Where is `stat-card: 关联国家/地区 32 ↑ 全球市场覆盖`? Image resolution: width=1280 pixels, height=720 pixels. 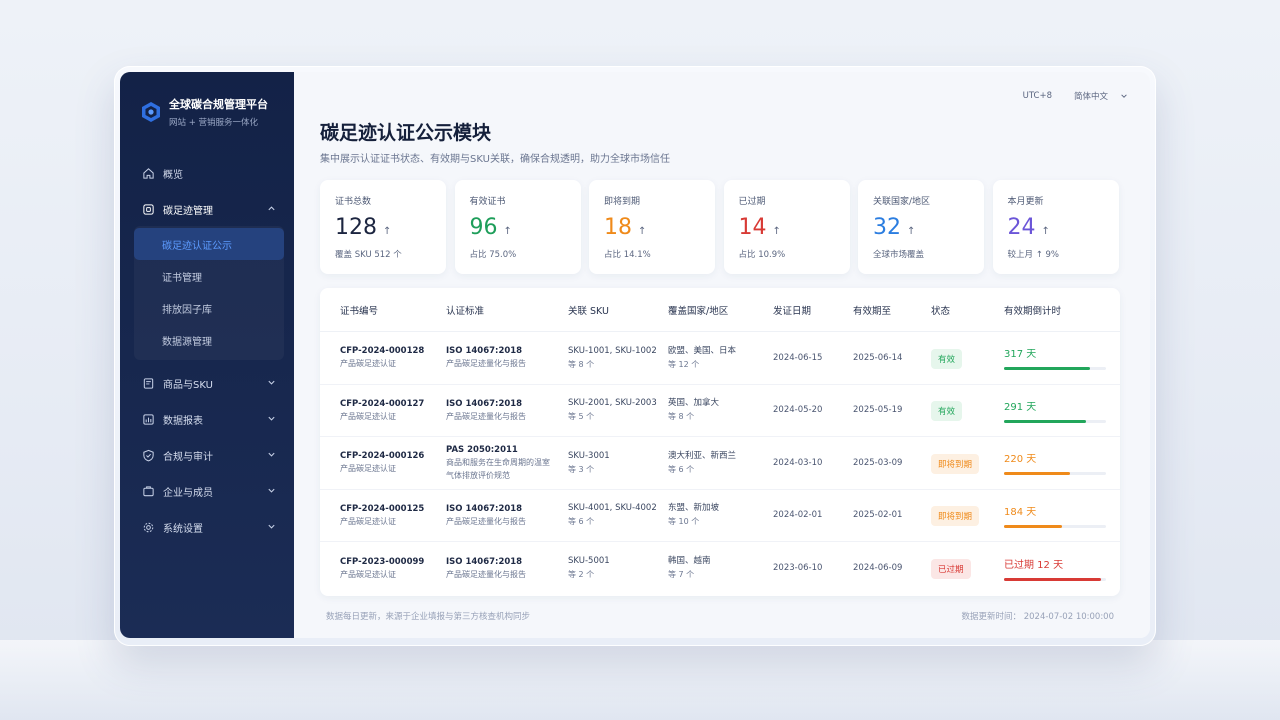
stat-card: 关联国家/地区 32 ↑ 全球市场覆盖 is located at coordinates (921, 227).